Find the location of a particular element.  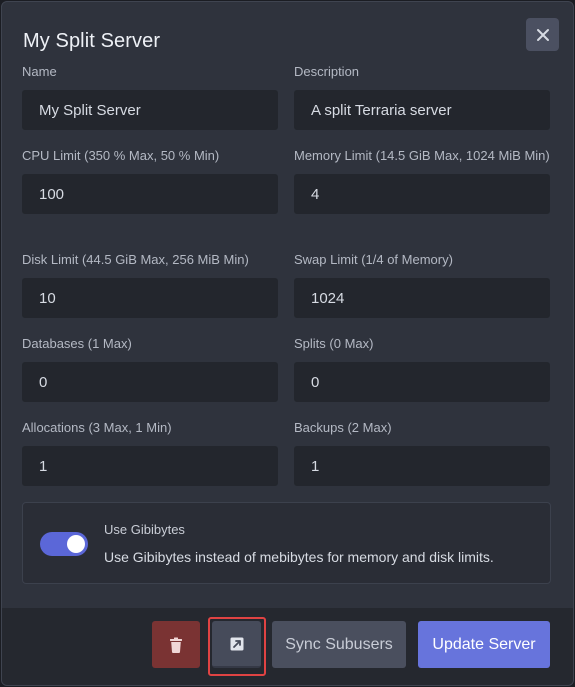

description-label: Description is located at coordinates (327, 71).